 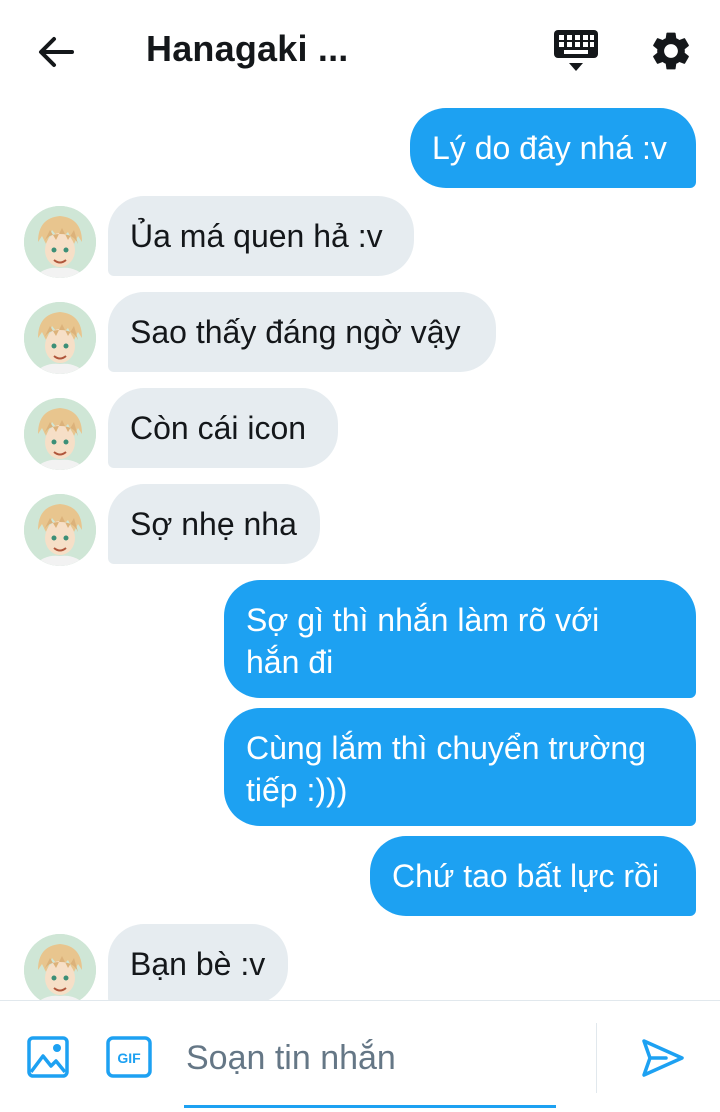 I want to click on image-icon, so click(x=48, y=1057).